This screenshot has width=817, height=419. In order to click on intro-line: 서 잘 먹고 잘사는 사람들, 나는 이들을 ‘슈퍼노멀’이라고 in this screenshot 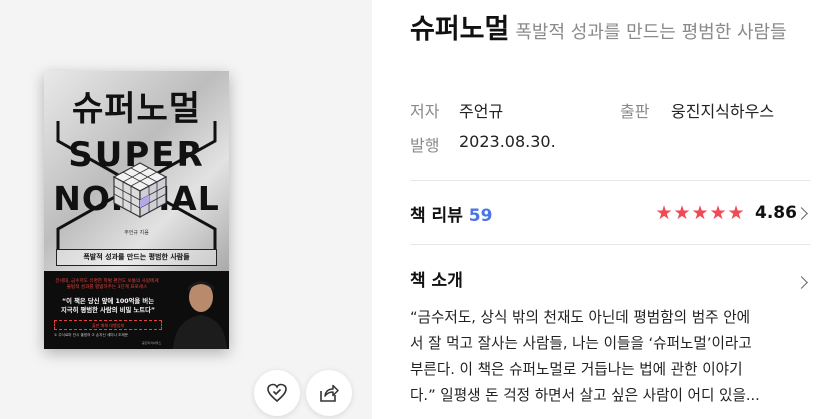, I will do `click(581, 343)`.